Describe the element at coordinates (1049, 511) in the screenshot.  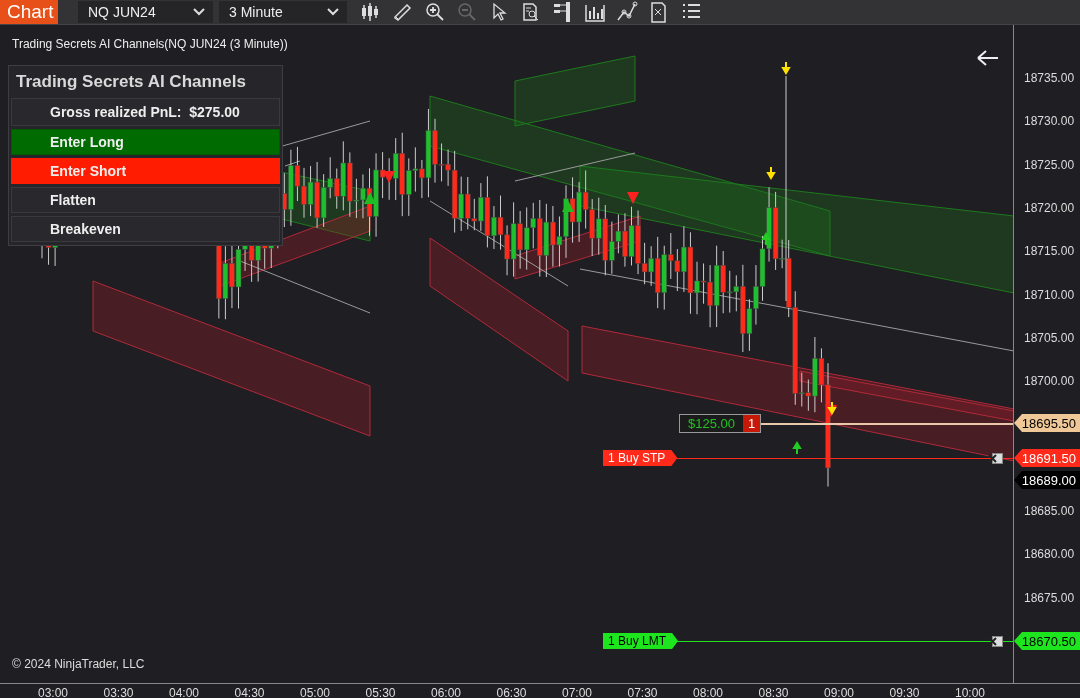
I see `price-label: 18685.00` at that location.